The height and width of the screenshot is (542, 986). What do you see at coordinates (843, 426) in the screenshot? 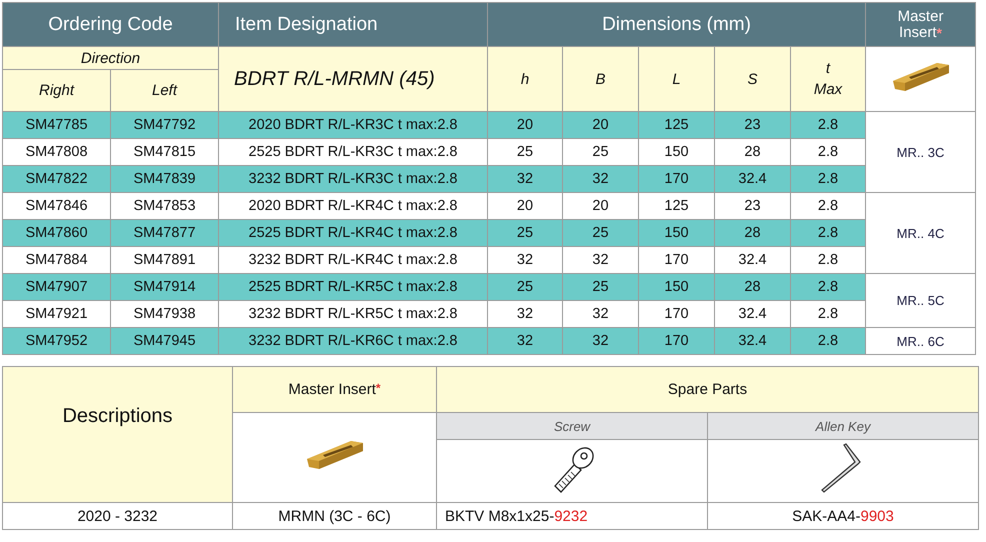
I see `column-header: Allen Key` at bounding box center [843, 426].